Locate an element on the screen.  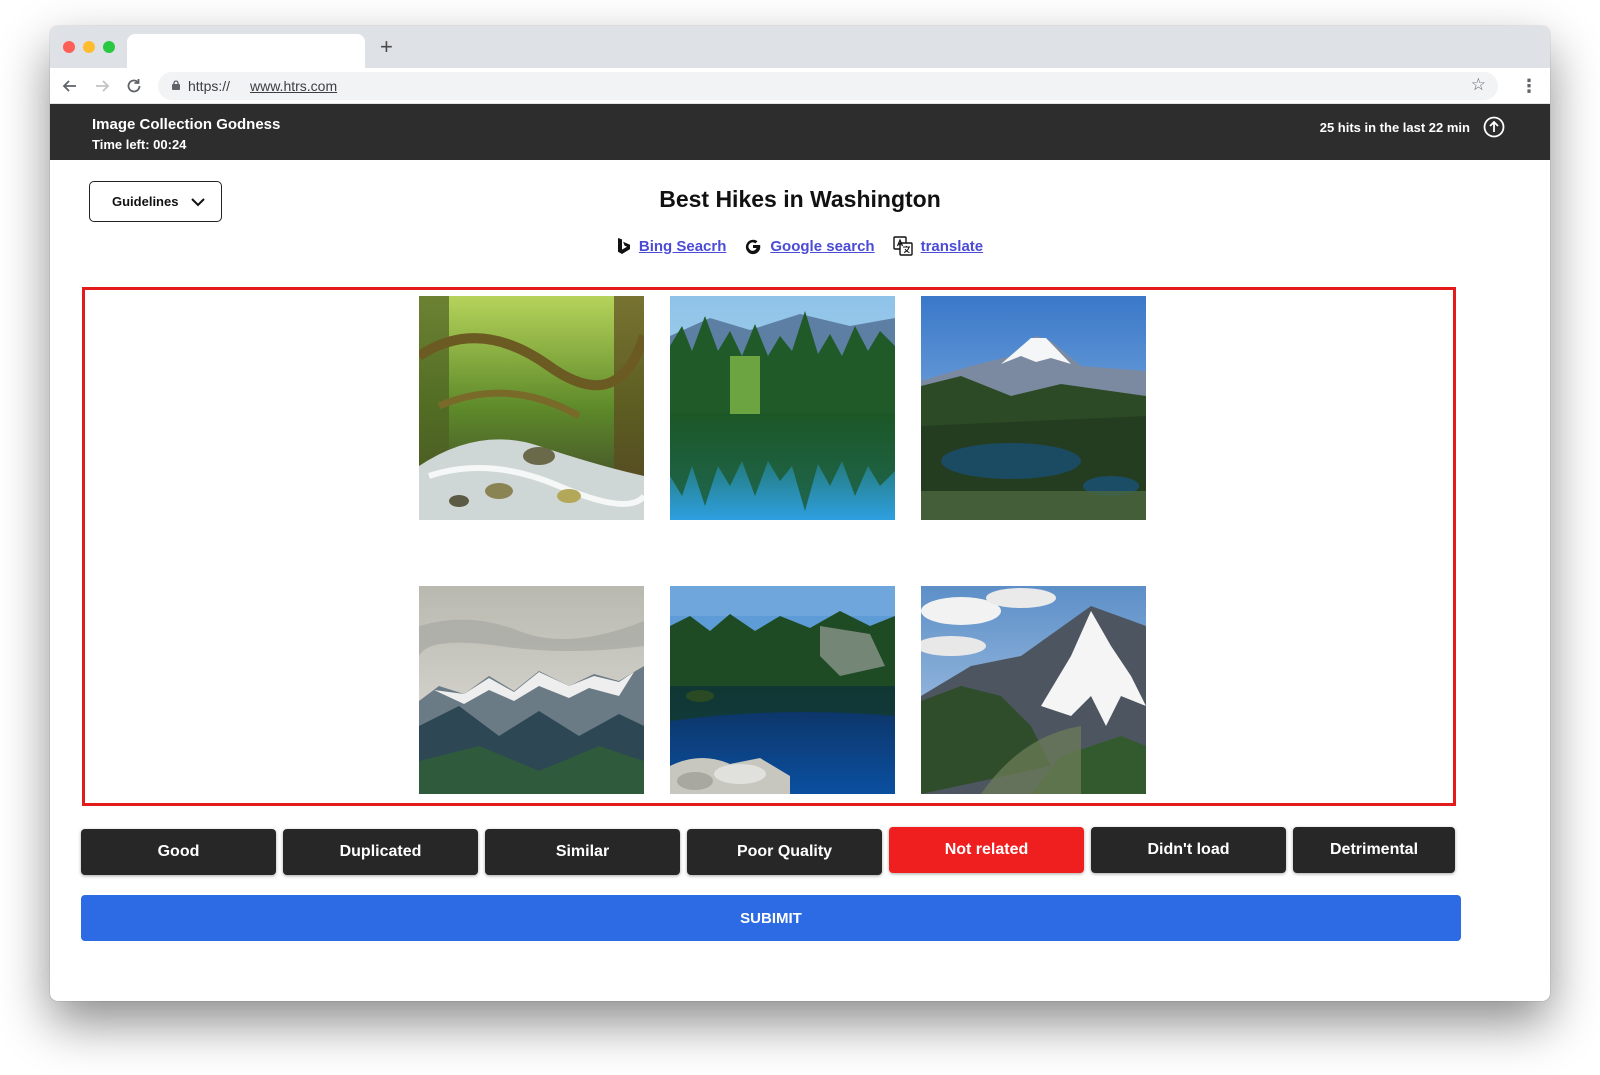
url-scheme: https:// is located at coordinates (209, 86).